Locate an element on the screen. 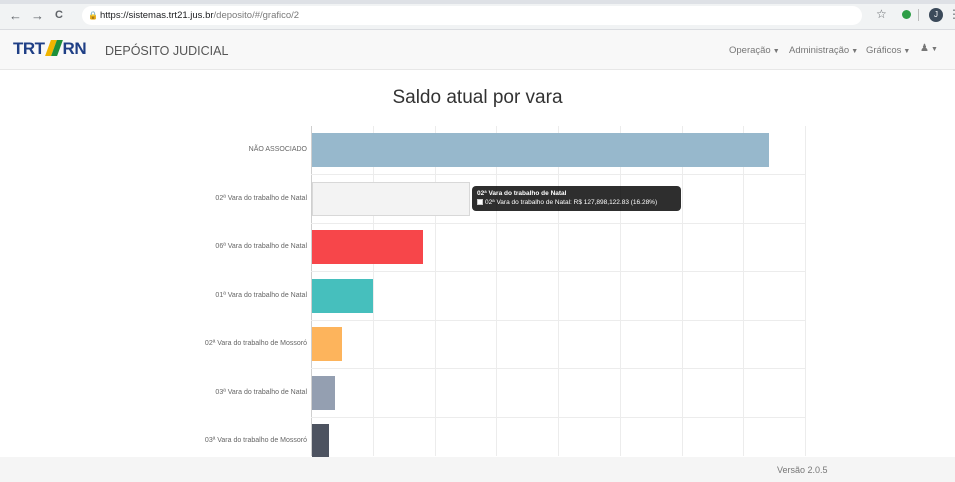 The height and width of the screenshot is (482, 955). menu-administracao: Administração ▼ is located at coordinates (823, 51).